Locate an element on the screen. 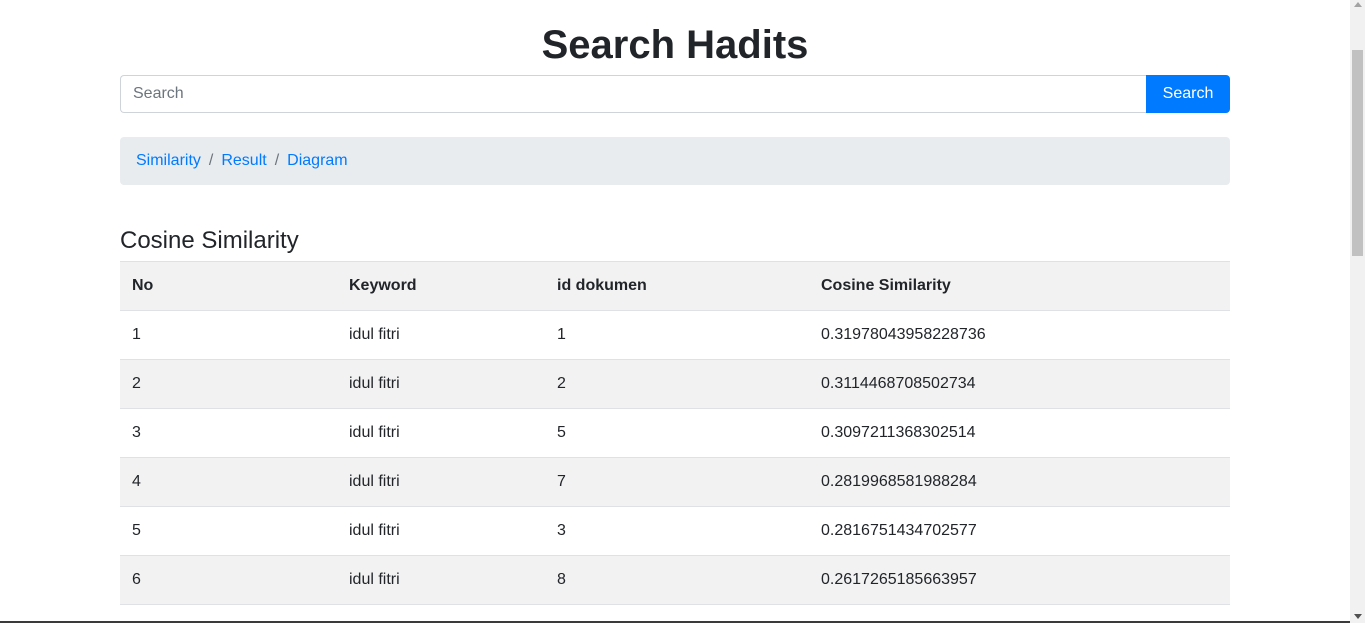  table-row: 2 idul fitri 2 0.3114468708502734 is located at coordinates (675, 384).